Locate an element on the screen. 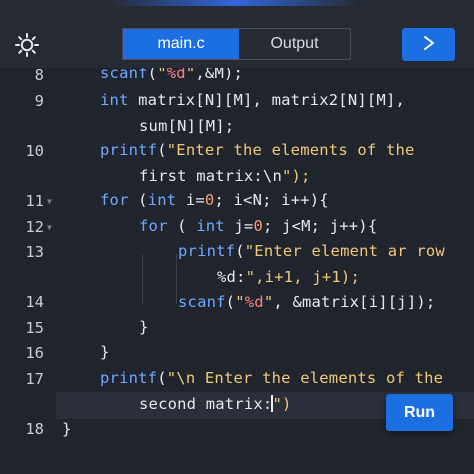 This screenshot has height=474, width=474. line-number: 18 is located at coordinates (34, 429).